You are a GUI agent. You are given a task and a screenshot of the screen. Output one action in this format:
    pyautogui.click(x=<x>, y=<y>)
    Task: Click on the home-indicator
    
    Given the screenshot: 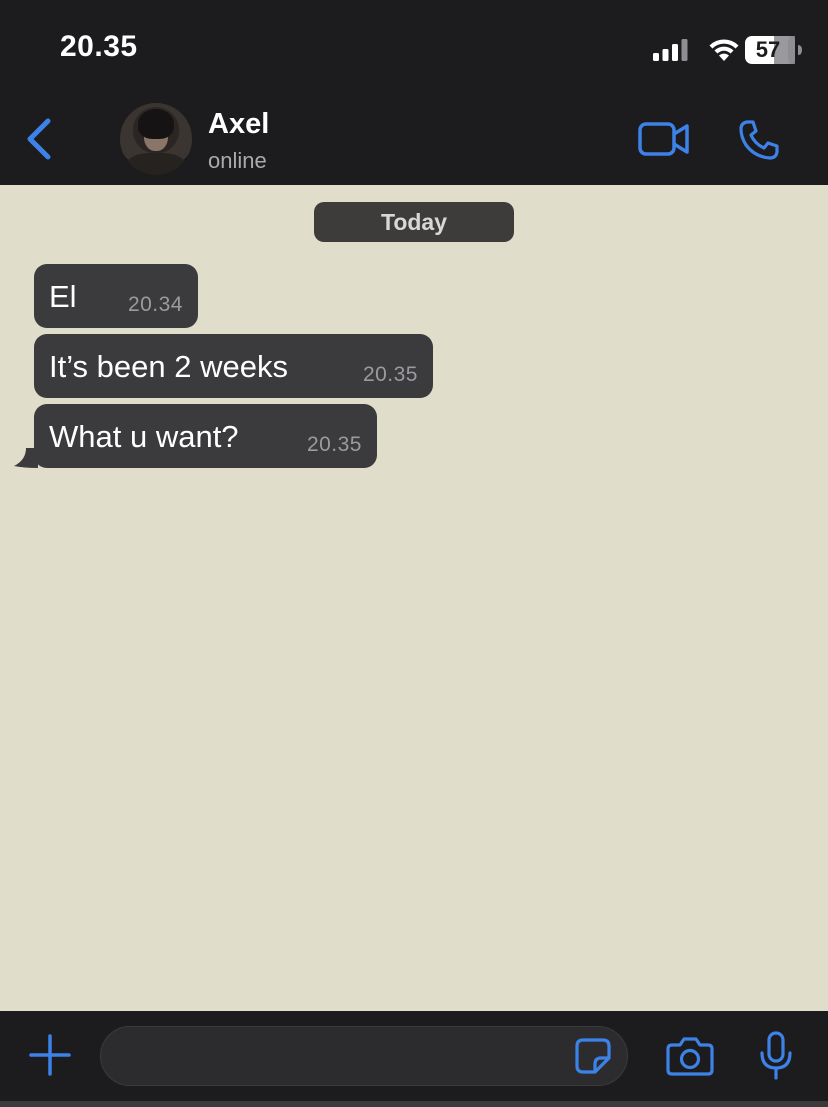 What is the action you would take?
    pyautogui.click(x=414, y=1104)
    